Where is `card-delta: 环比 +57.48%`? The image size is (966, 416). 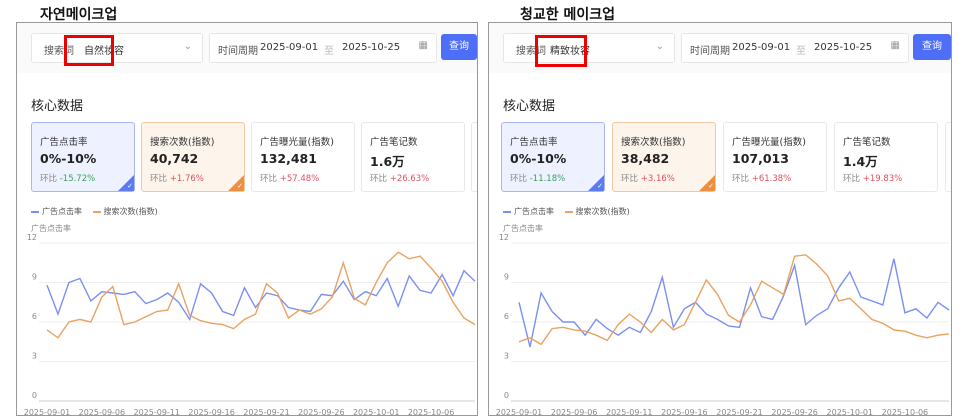 card-delta: 环比 +57.48% is located at coordinates (290, 179).